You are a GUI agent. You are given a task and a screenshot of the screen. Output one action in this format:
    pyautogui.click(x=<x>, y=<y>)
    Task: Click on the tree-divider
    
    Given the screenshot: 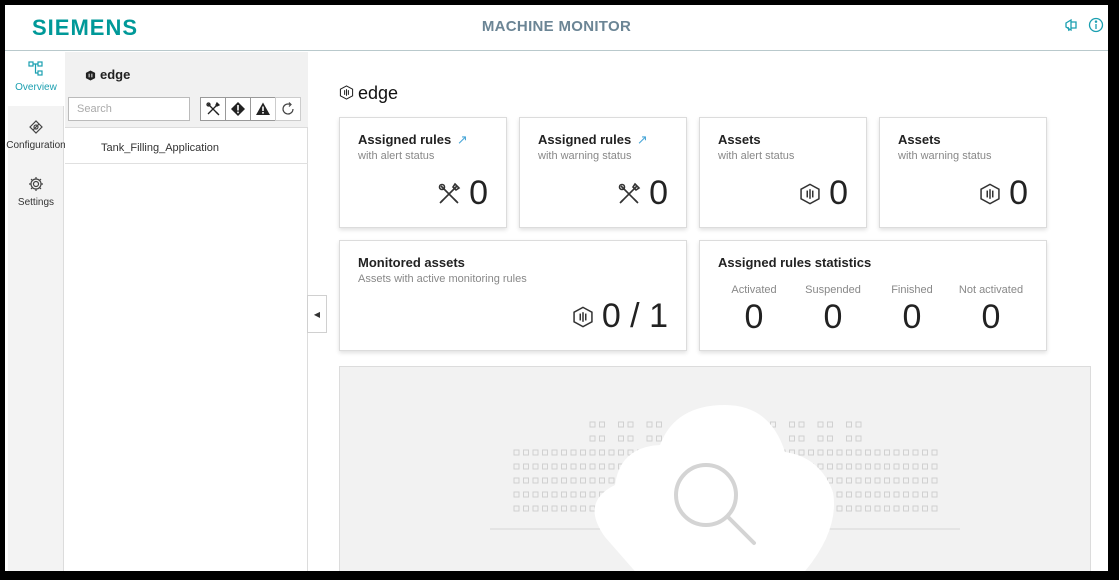 What is the action you would take?
    pyautogui.click(x=186, y=163)
    